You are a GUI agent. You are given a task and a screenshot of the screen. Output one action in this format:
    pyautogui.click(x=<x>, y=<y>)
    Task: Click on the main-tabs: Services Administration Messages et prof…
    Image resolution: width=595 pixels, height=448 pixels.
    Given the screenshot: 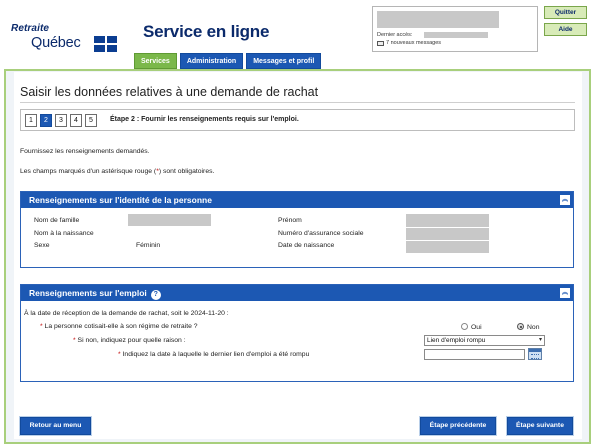 What is the action you would take?
    pyautogui.click(x=228, y=61)
    